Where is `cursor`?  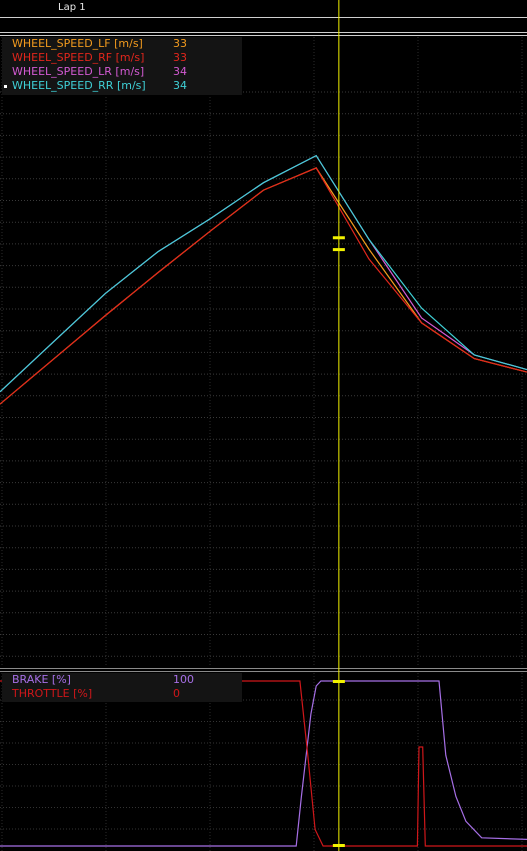
cursor is located at coordinates (338, 425).